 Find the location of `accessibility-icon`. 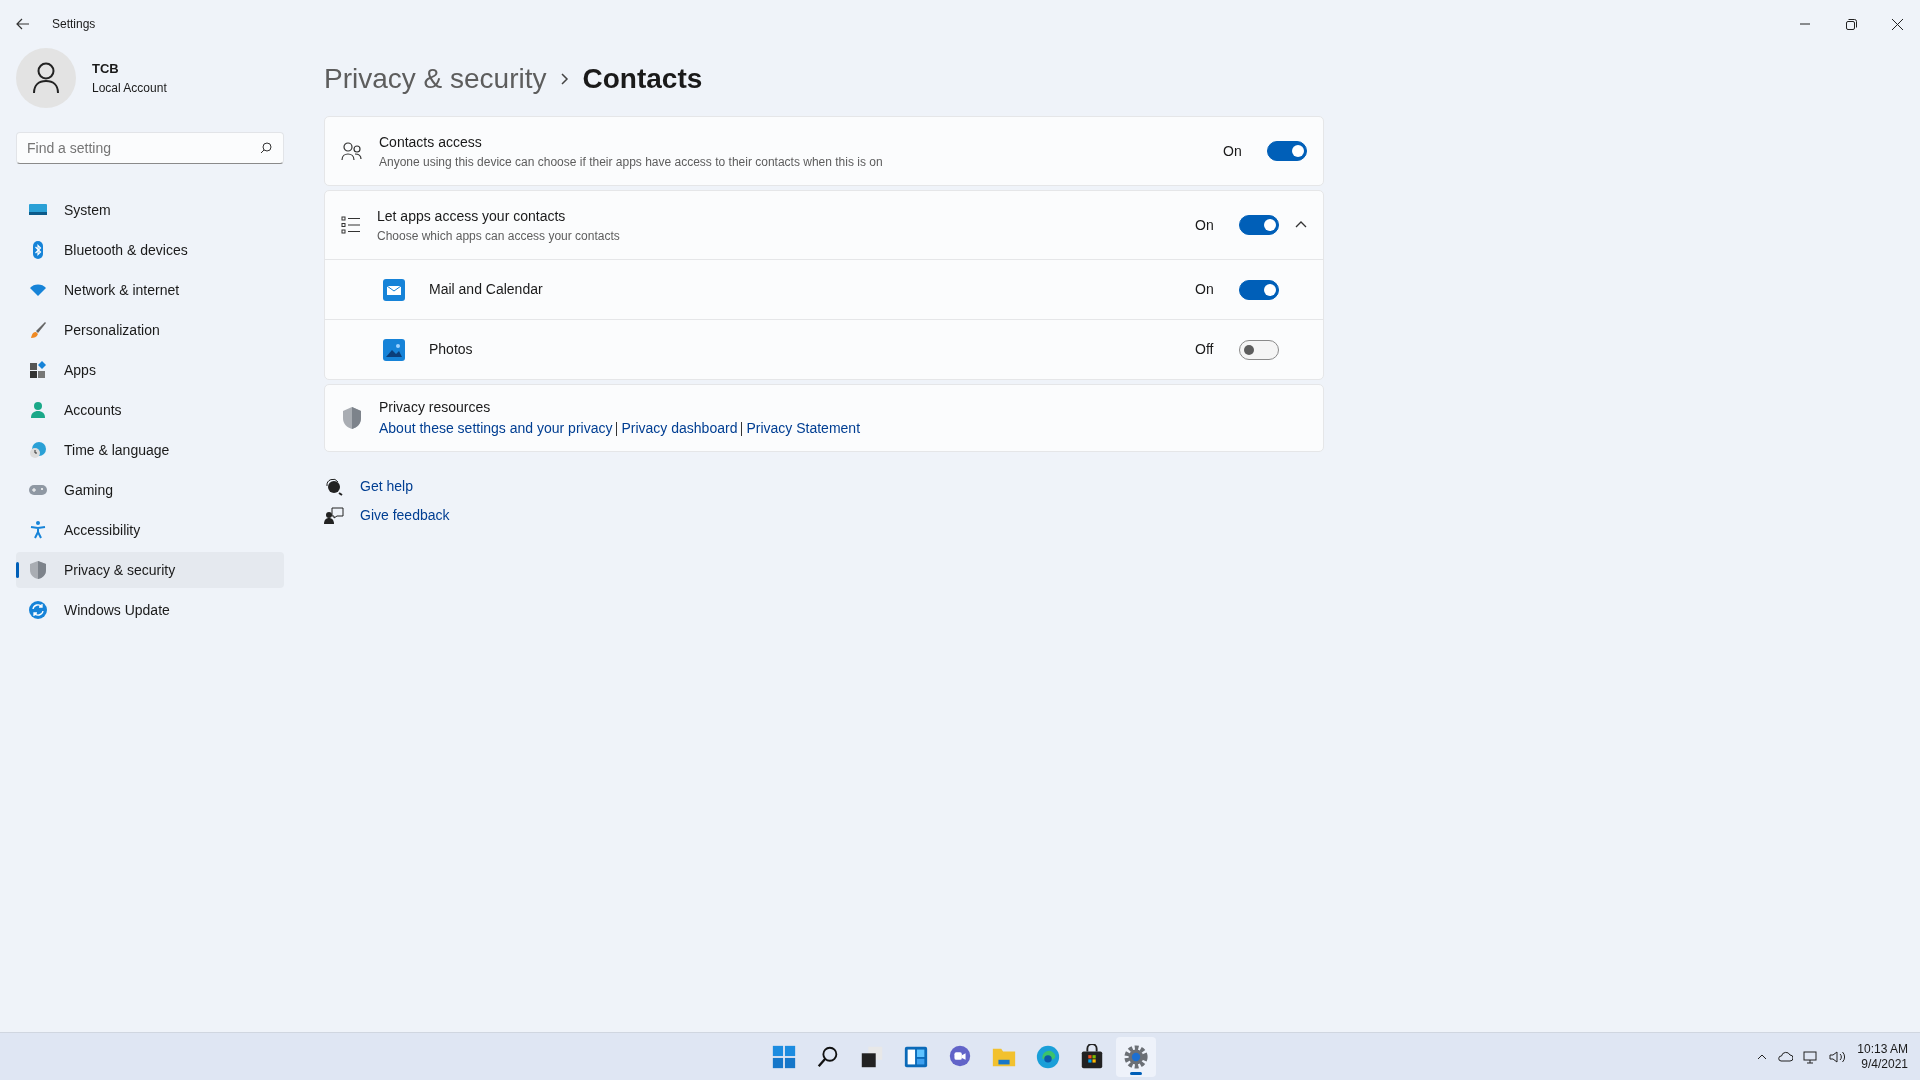

accessibility-icon is located at coordinates (38, 530).